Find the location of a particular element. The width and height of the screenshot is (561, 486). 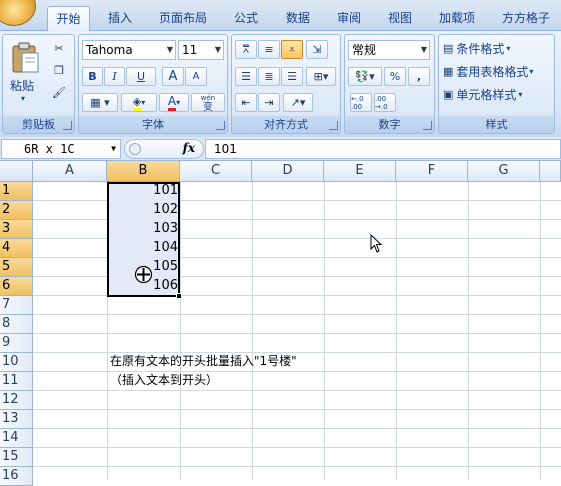

cell-b11: （插入文本到开头） is located at coordinates (164, 379).